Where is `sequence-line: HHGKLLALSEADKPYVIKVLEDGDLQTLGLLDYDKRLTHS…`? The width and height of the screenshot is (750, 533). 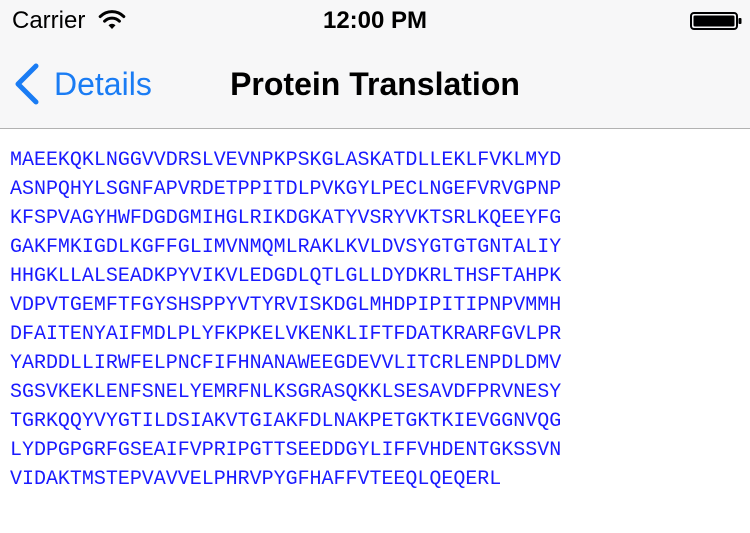
sequence-line: HHGKLLALSEADKPYVIKVLEDGDLQTLGLLDYDKRLTHS… is located at coordinates (286, 276).